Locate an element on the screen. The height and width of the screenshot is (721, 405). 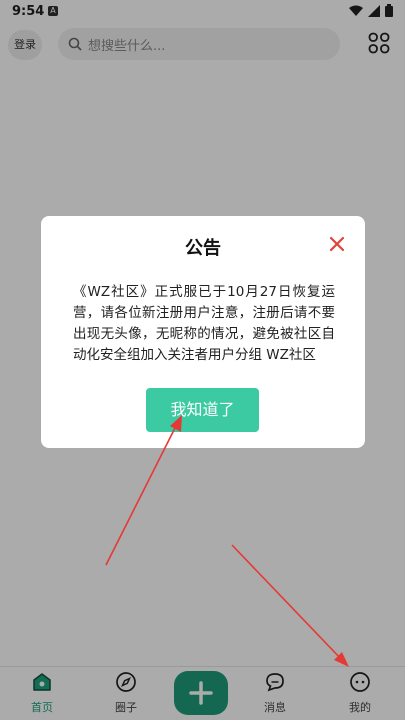
close-icon is located at coordinates (337, 244).